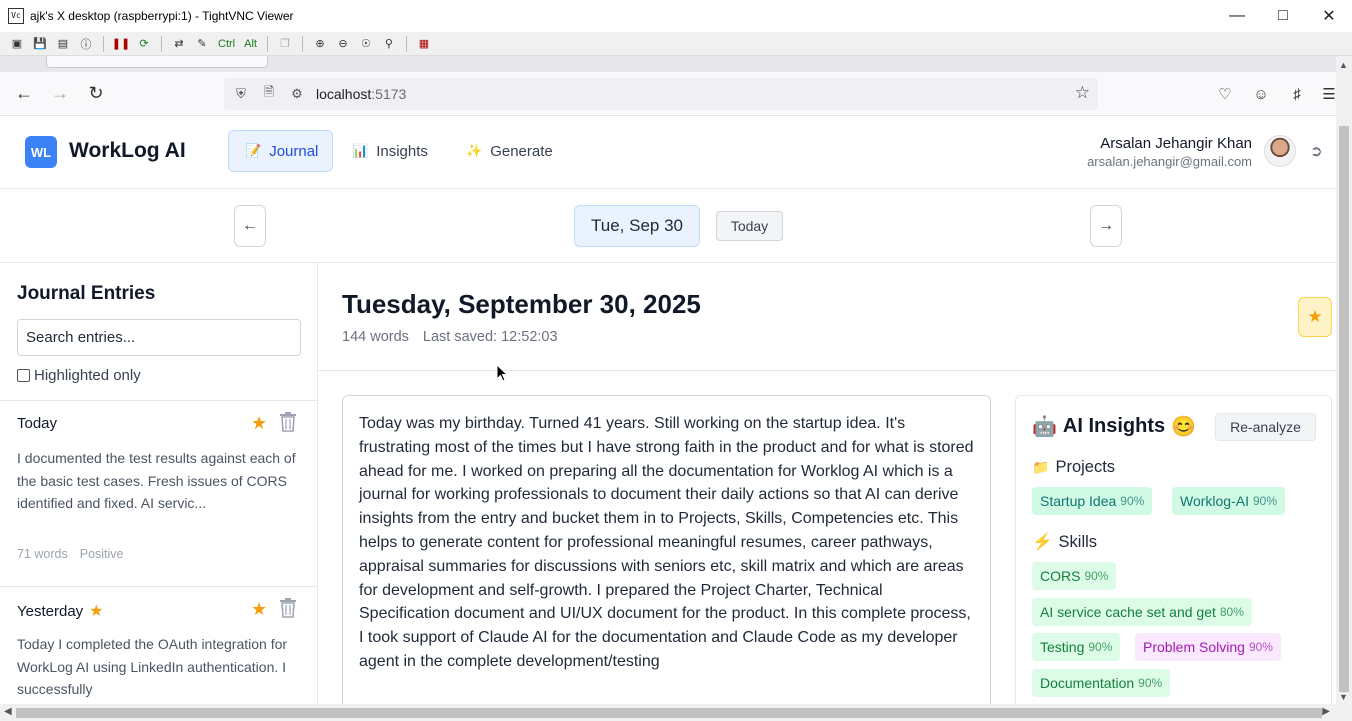 This screenshot has height=721, width=1352. What do you see at coordinates (1329, 16) in the screenshot?
I see `close-window-button: ✕` at bounding box center [1329, 16].